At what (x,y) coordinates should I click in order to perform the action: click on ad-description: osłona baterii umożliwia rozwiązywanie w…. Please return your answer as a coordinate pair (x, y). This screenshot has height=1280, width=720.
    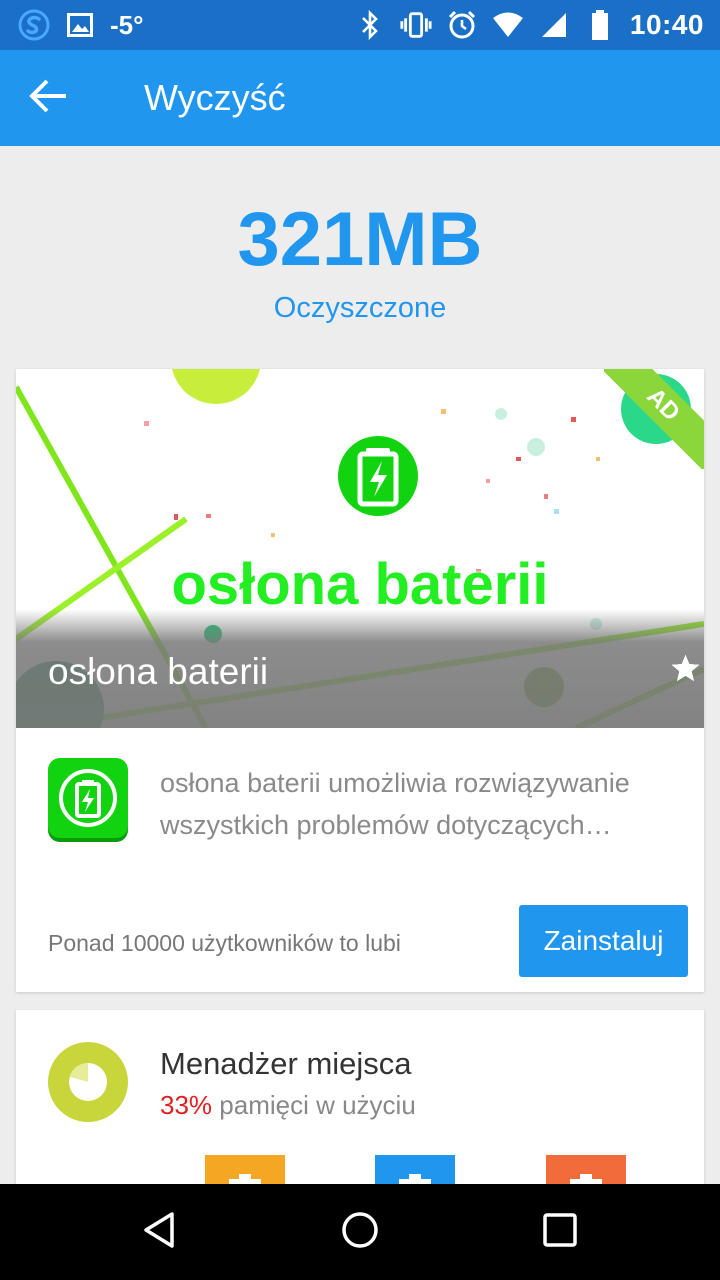
    Looking at the image, I should click on (395, 804).